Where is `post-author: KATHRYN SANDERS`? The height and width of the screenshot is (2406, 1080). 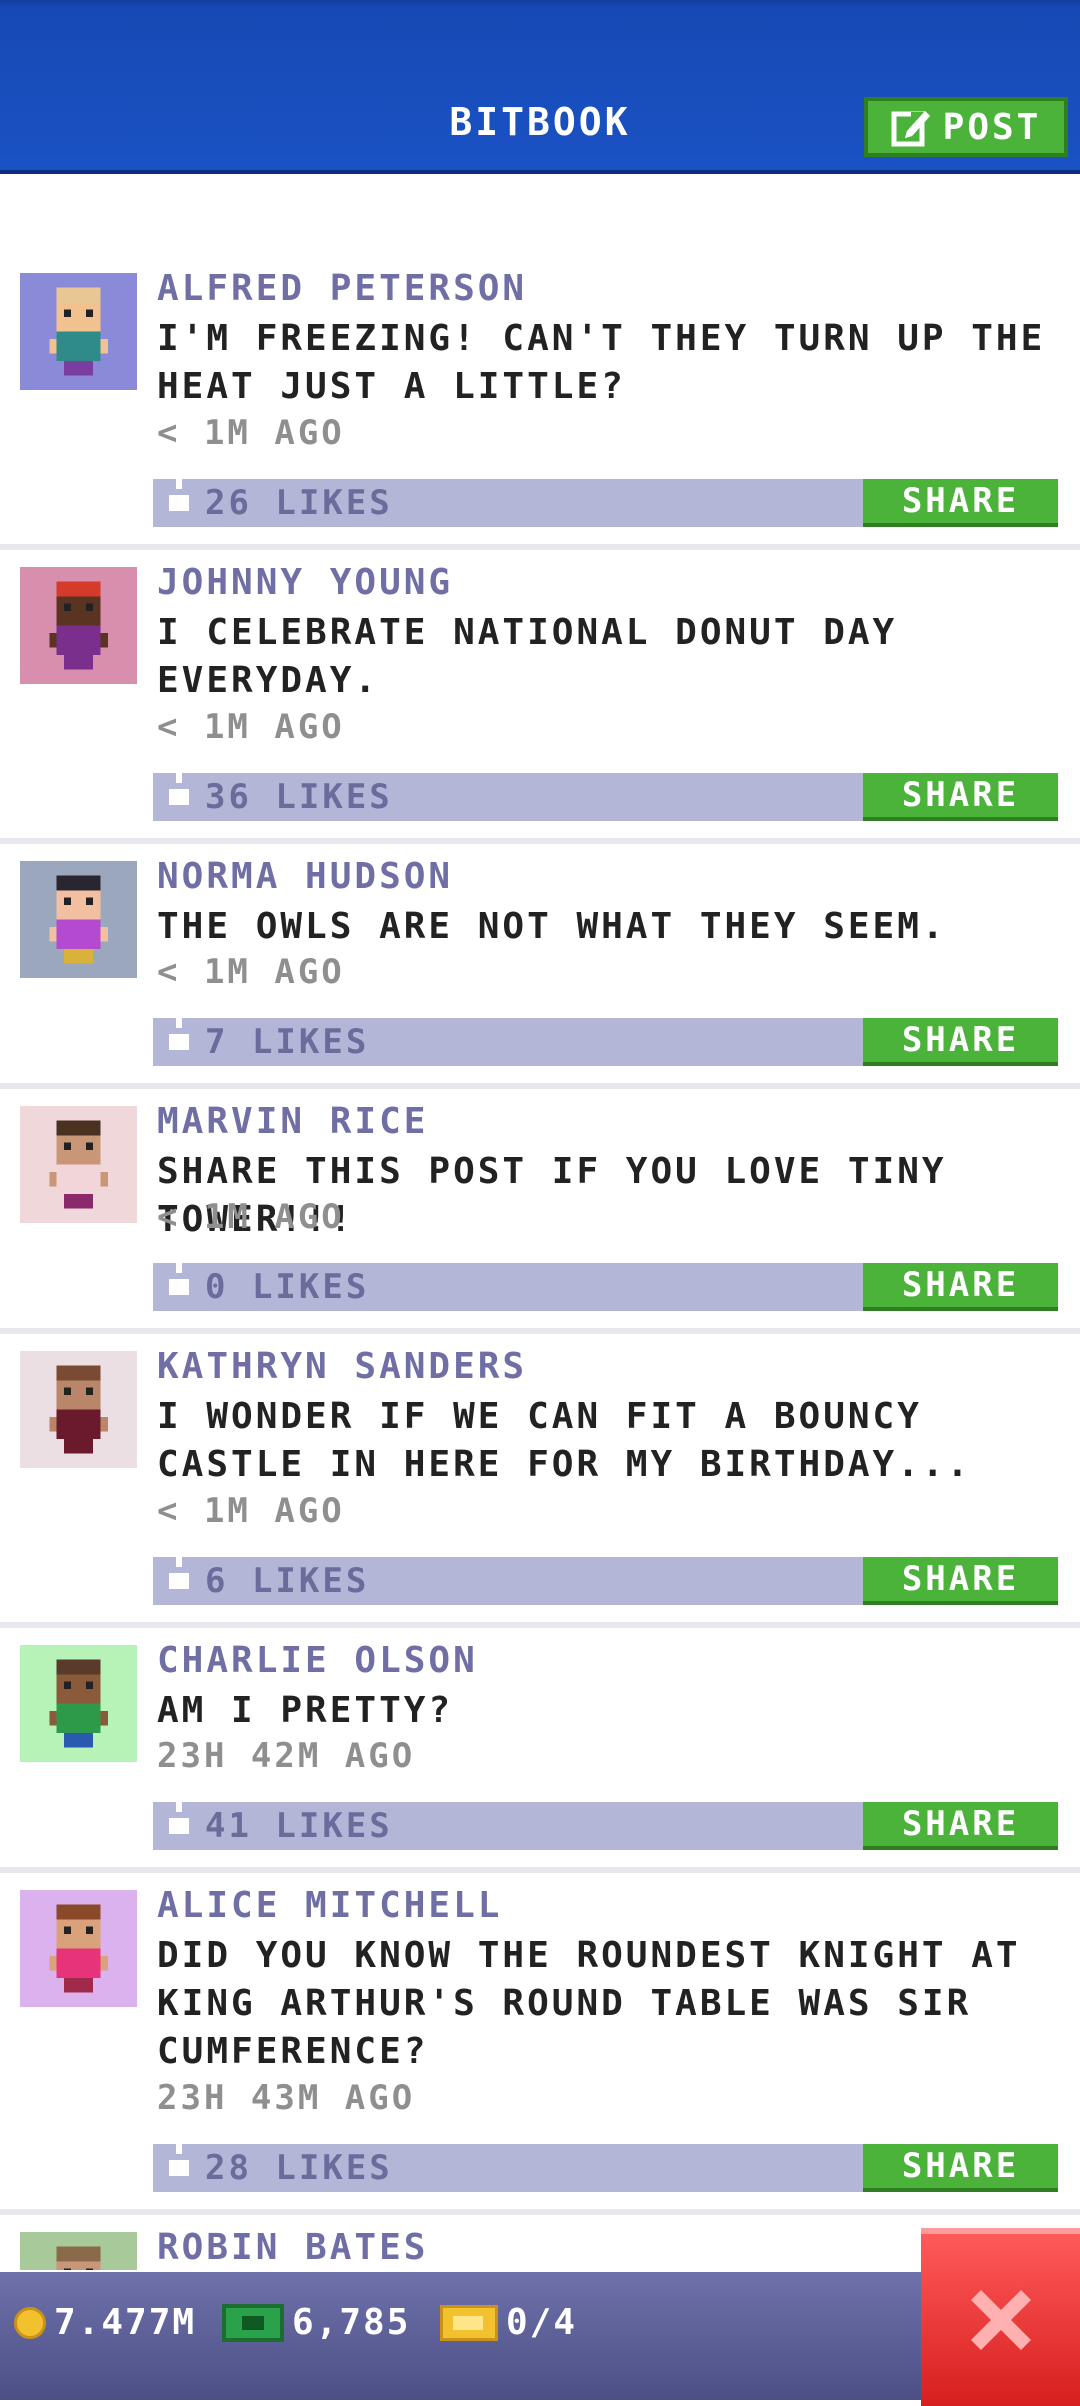 post-author: KATHRYN SANDERS is located at coordinates (342, 1366).